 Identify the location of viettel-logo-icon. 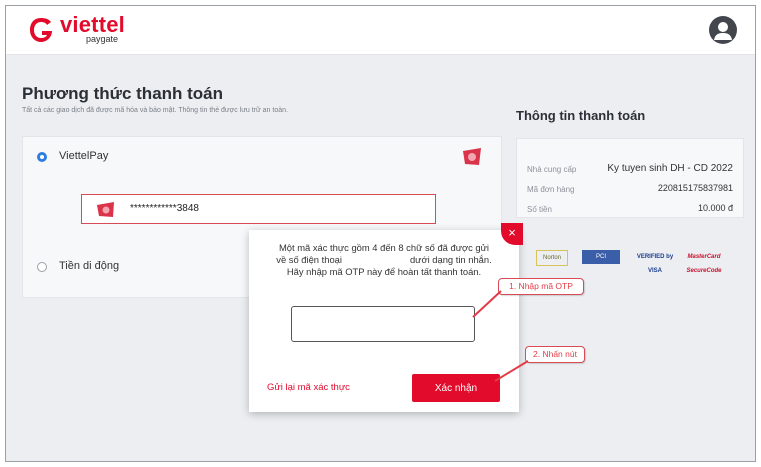
(41, 30).